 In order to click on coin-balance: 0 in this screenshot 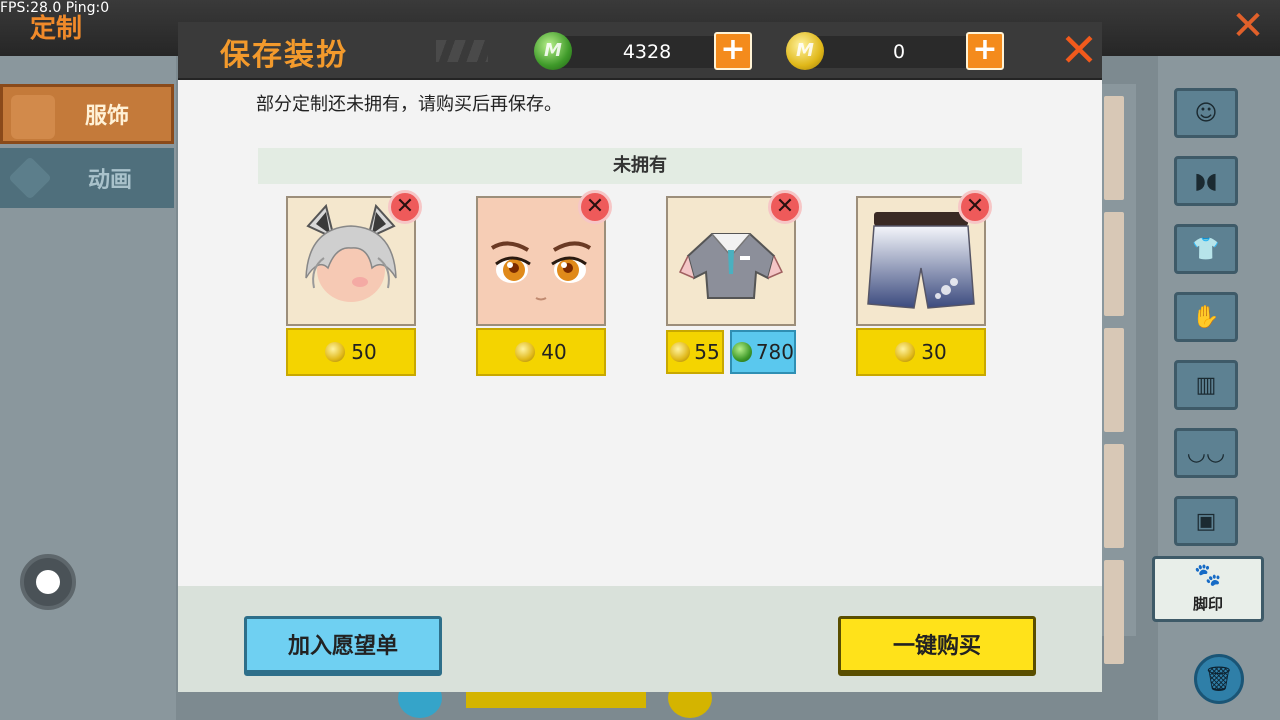, I will do `click(899, 52)`.